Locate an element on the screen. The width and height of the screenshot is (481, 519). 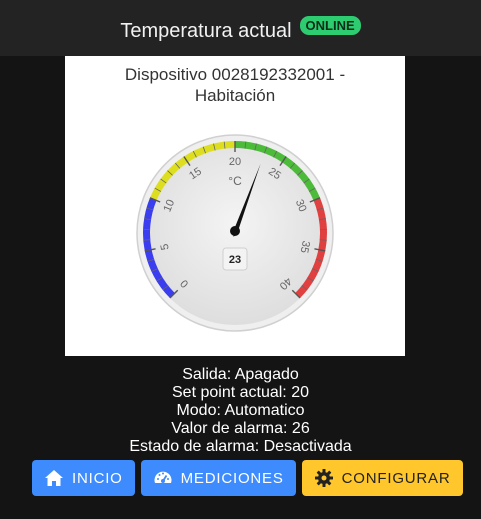
configurar-button: CONFIGURAR is located at coordinates (382, 478).